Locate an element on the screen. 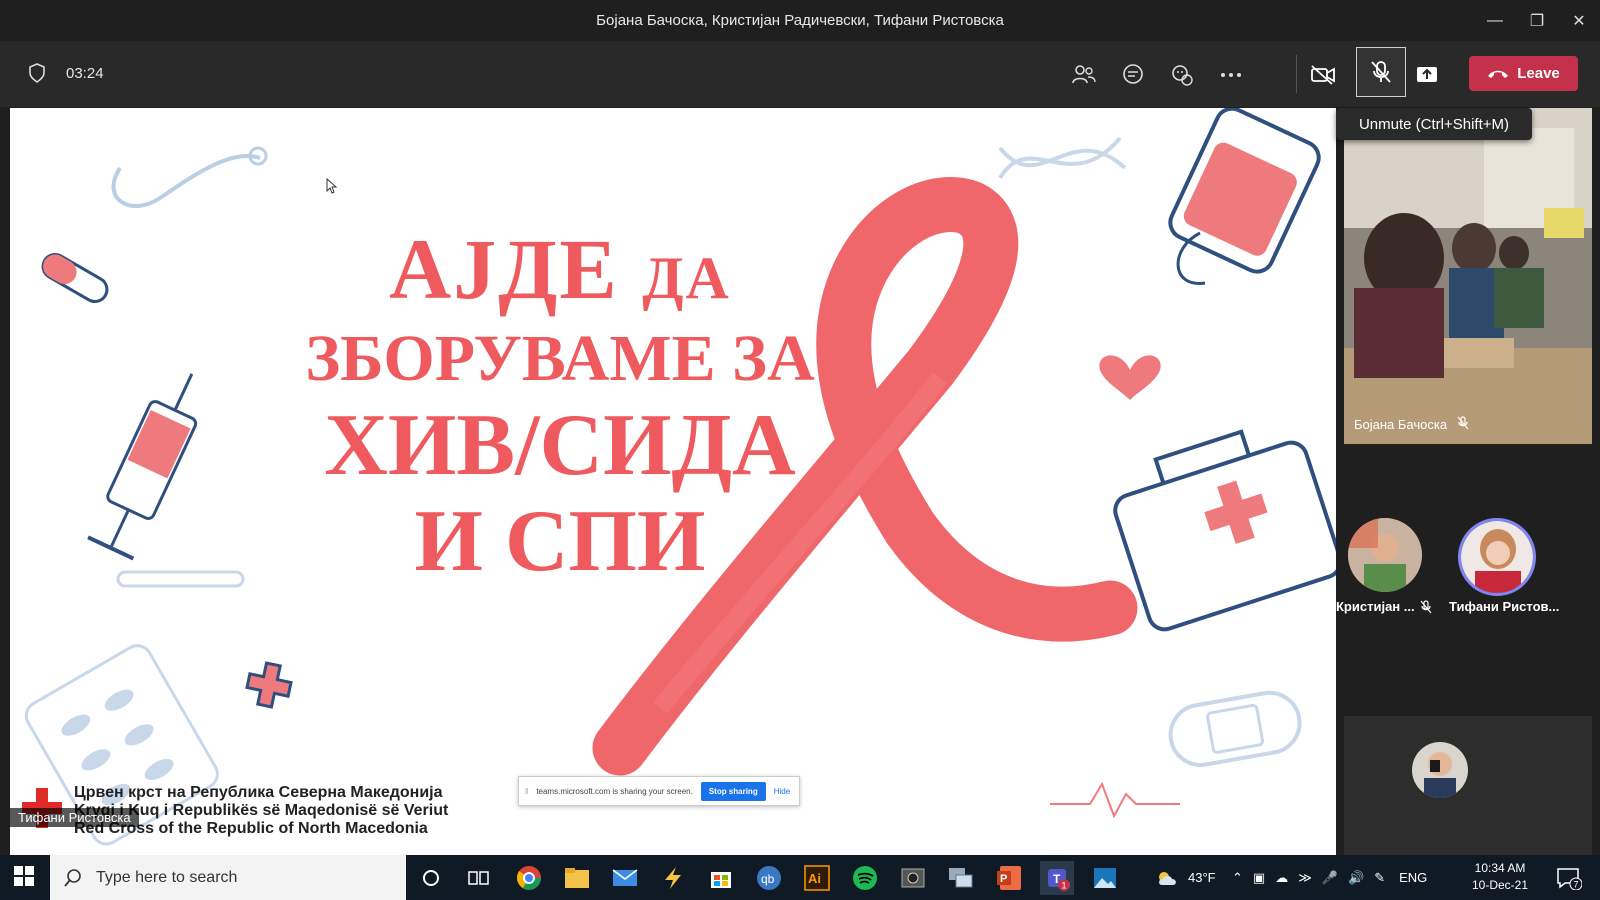  slide-headline: АЈДЕ ДА ЗБОРУВАМЕ ЗА ХИВ/СИДА И СПИ is located at coordinates (560, 406).